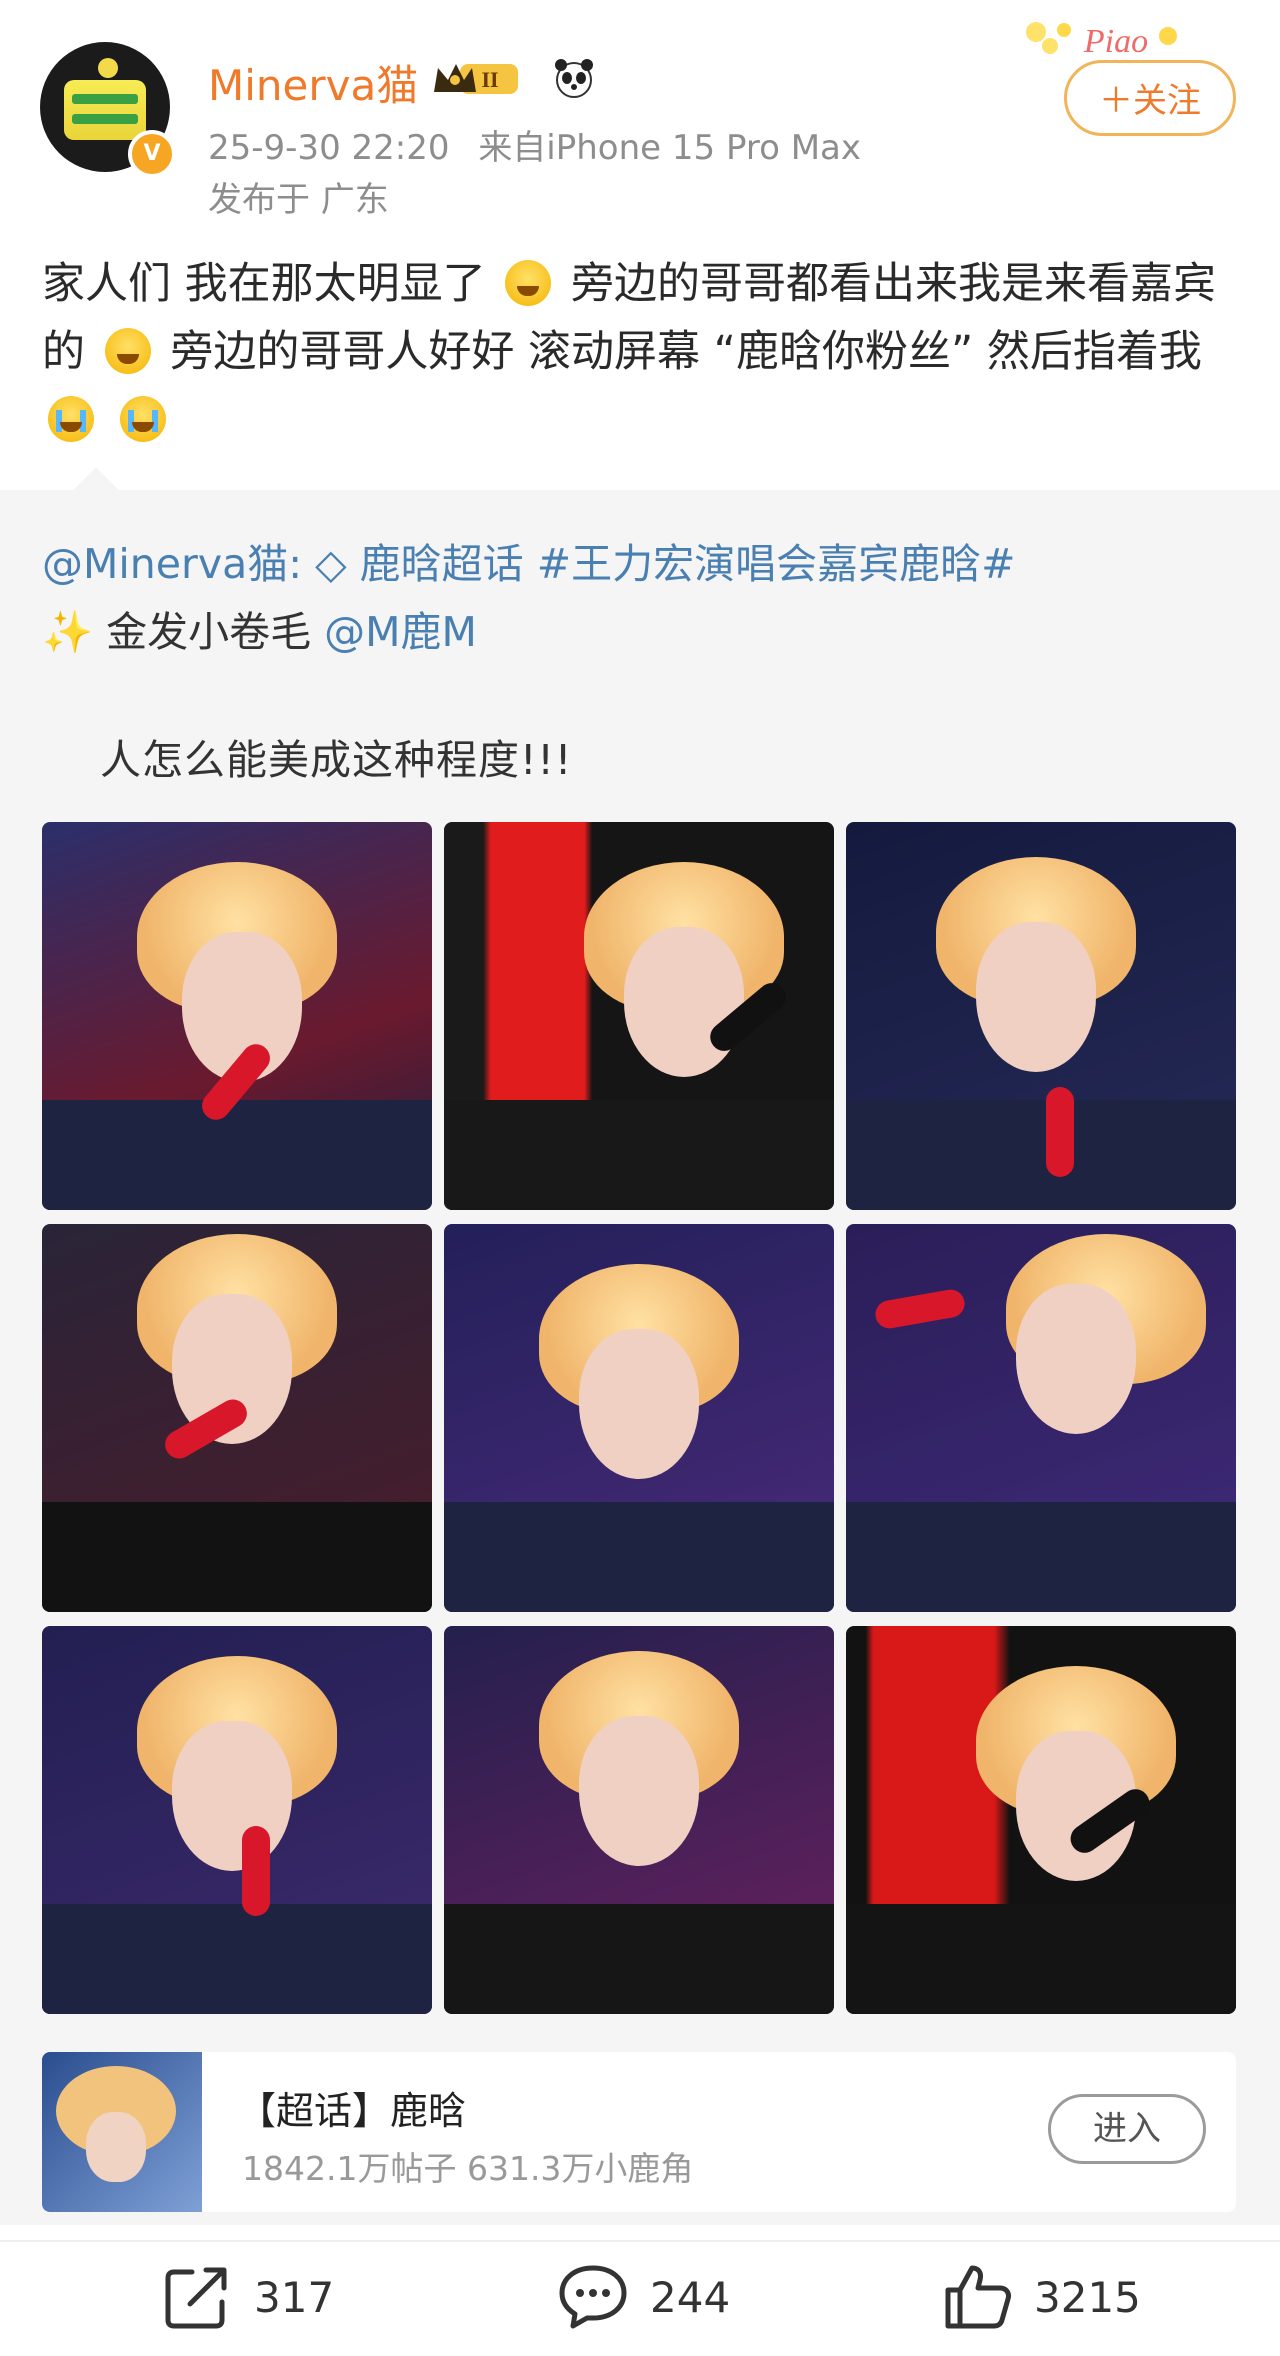 The height and width of the screenshot is (2356, 1280). What do you see at coordinates (294, 2297) in the screenshot?
I see `repost-count: 317` at bounding box center [294, 2297].